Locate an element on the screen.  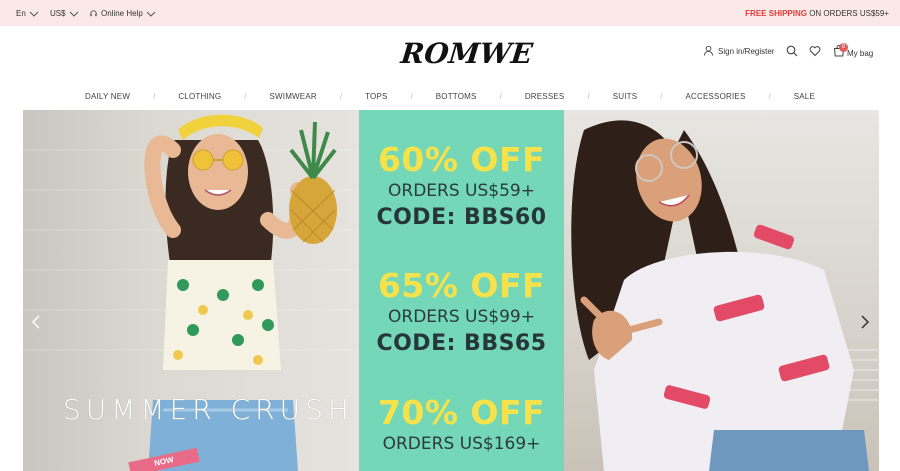
free-shipping-promo: FREE SHIPPING ON ORDERS US$59+ is located at coordinates (817, 13).